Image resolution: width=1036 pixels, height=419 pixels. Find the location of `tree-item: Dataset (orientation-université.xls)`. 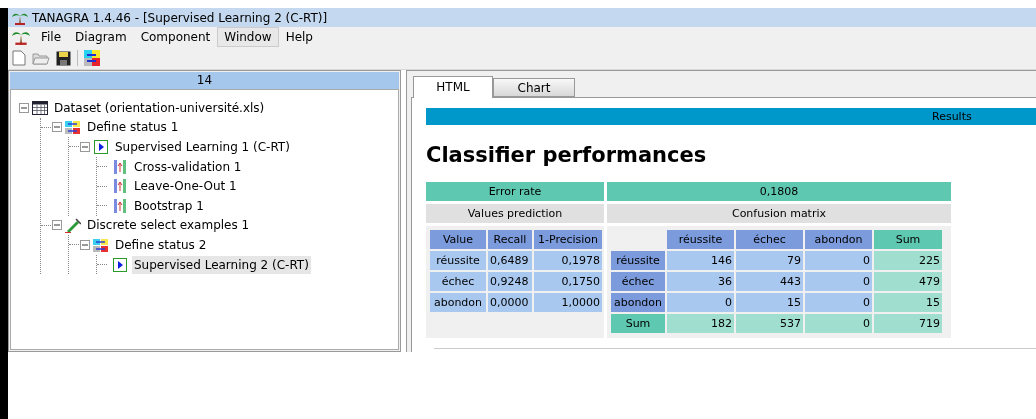

tree-item: Dataset (orientation-université.xls) is located at coordinates (159, 107).